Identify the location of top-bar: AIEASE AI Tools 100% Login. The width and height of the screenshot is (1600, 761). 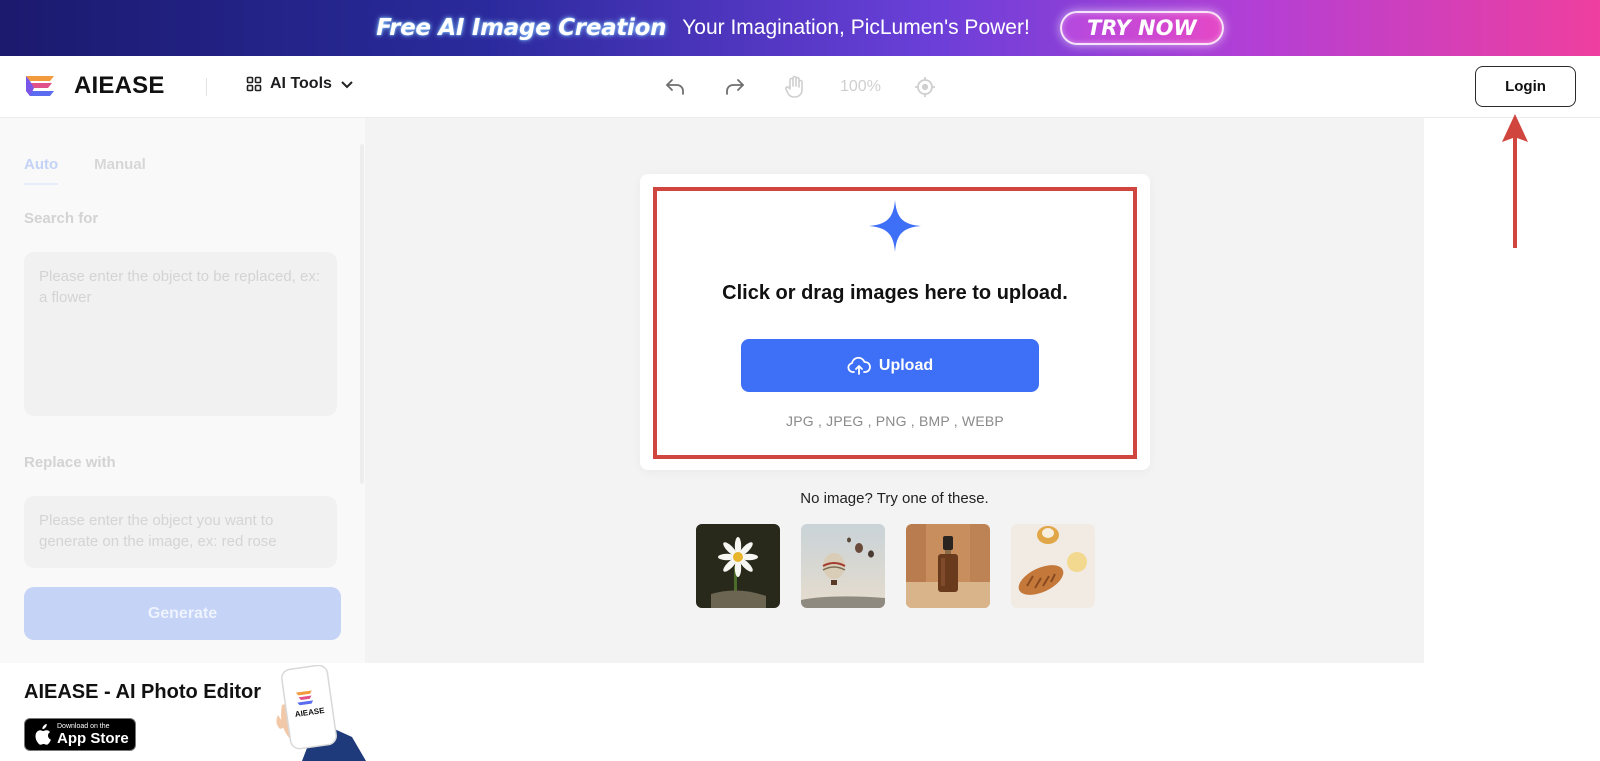
(800, 87).